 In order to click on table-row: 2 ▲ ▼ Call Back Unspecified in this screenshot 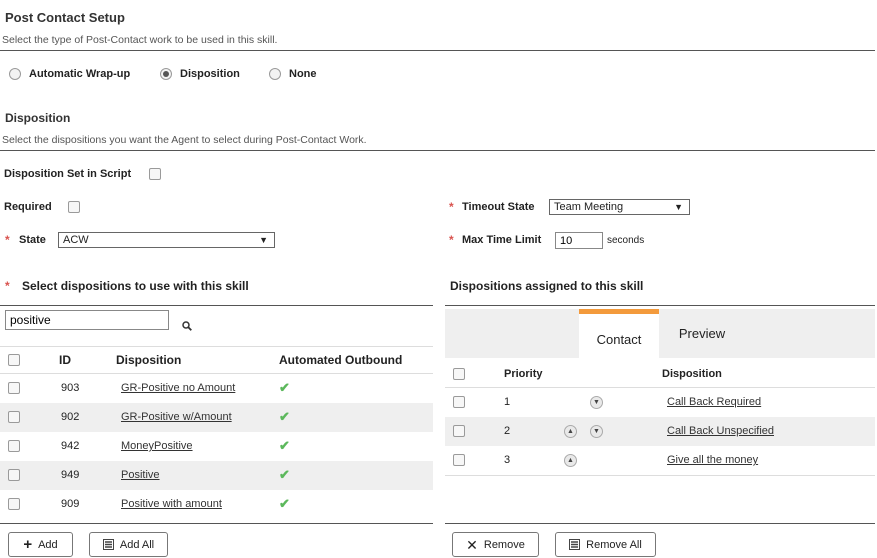, I will do `click(660, 431)`.